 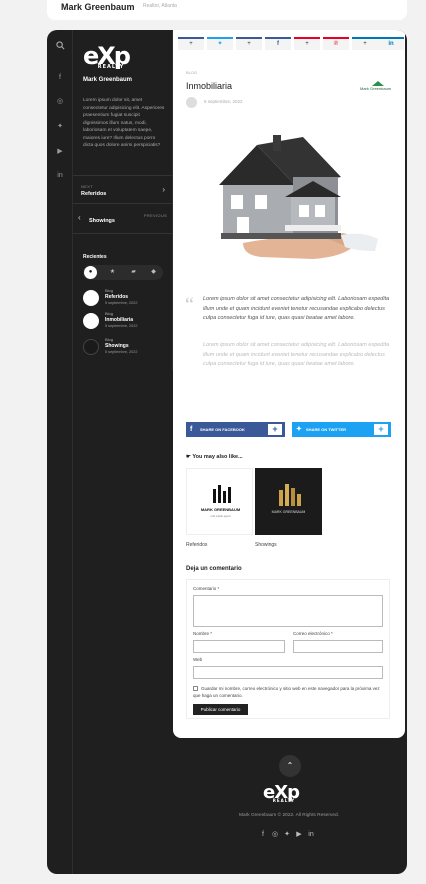 What do you see at coordinates (117, 346) in the screenshot?
I see `recent-title-link: Showings` at bounding box center [117, 346].